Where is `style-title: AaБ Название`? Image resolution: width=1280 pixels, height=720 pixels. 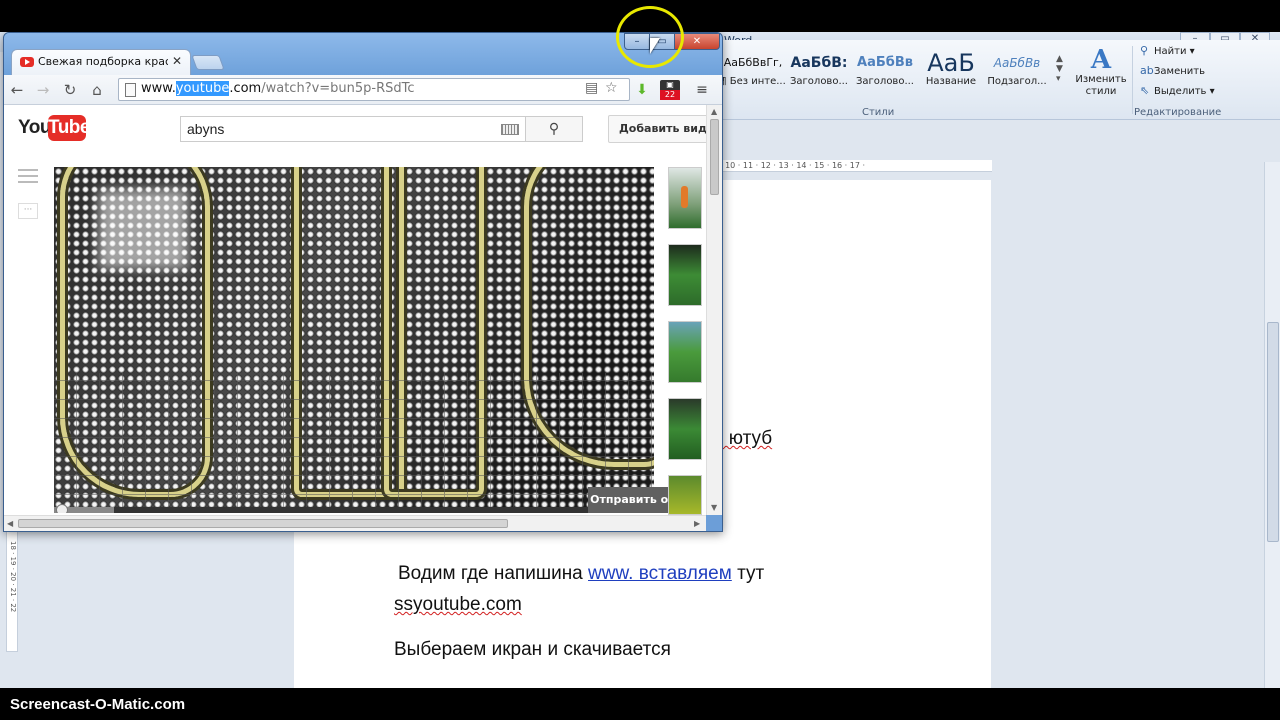 style-title: AaБ Название is located at coordinates (951, 75).